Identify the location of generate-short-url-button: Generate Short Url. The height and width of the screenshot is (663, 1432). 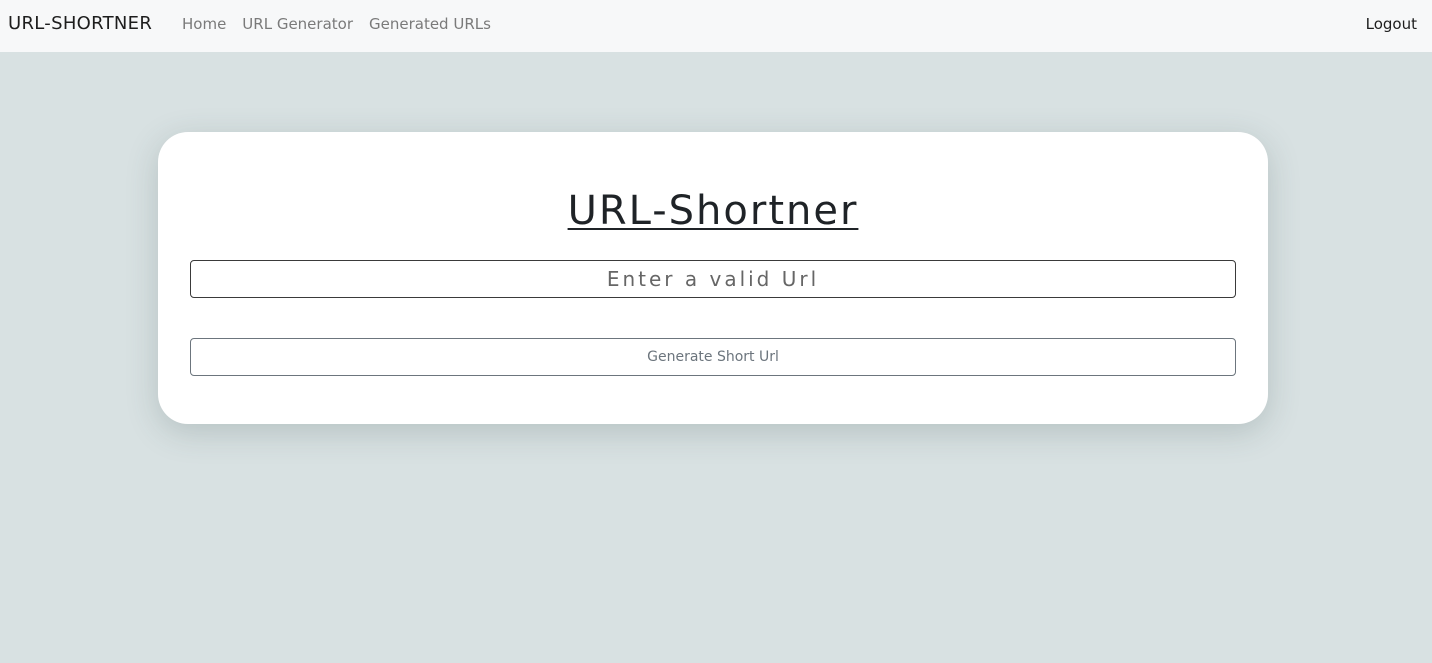
(713, 357).